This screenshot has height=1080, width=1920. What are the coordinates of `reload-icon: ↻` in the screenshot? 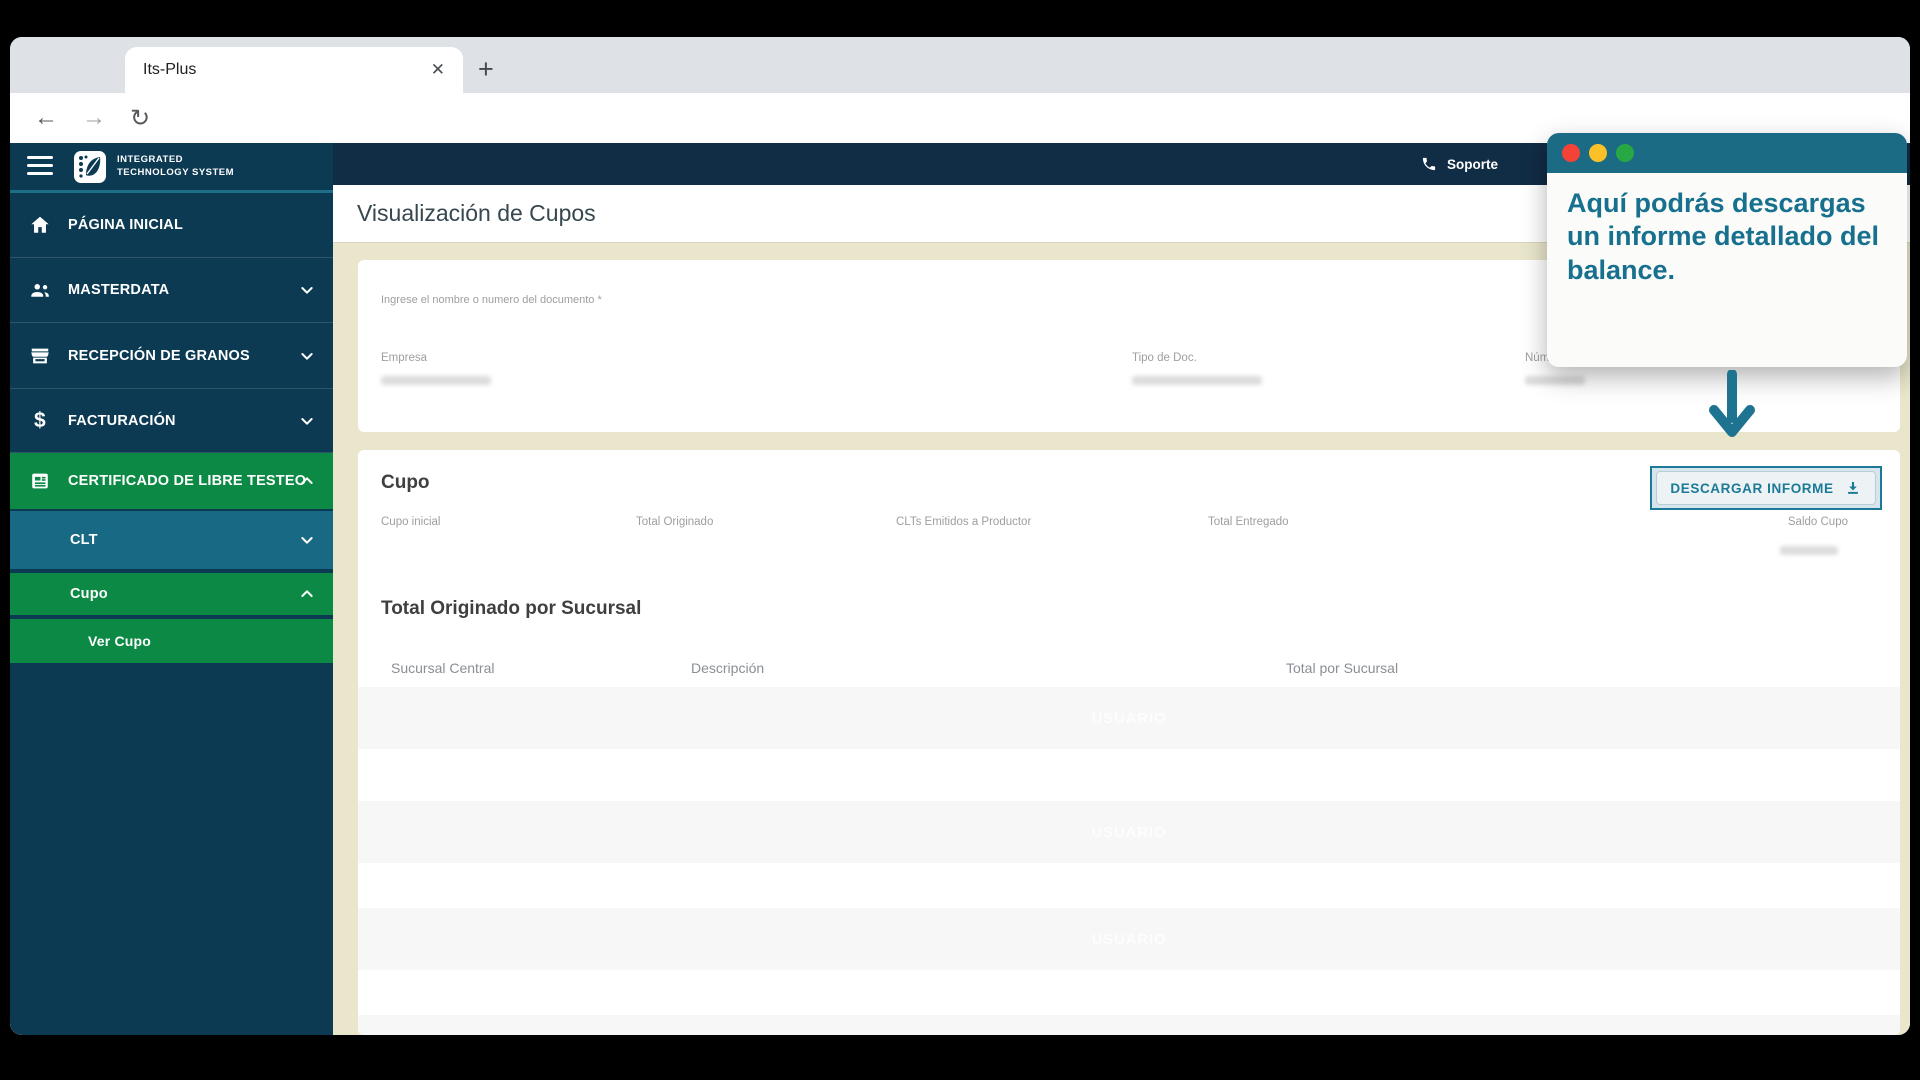 It's located at (140, 118).